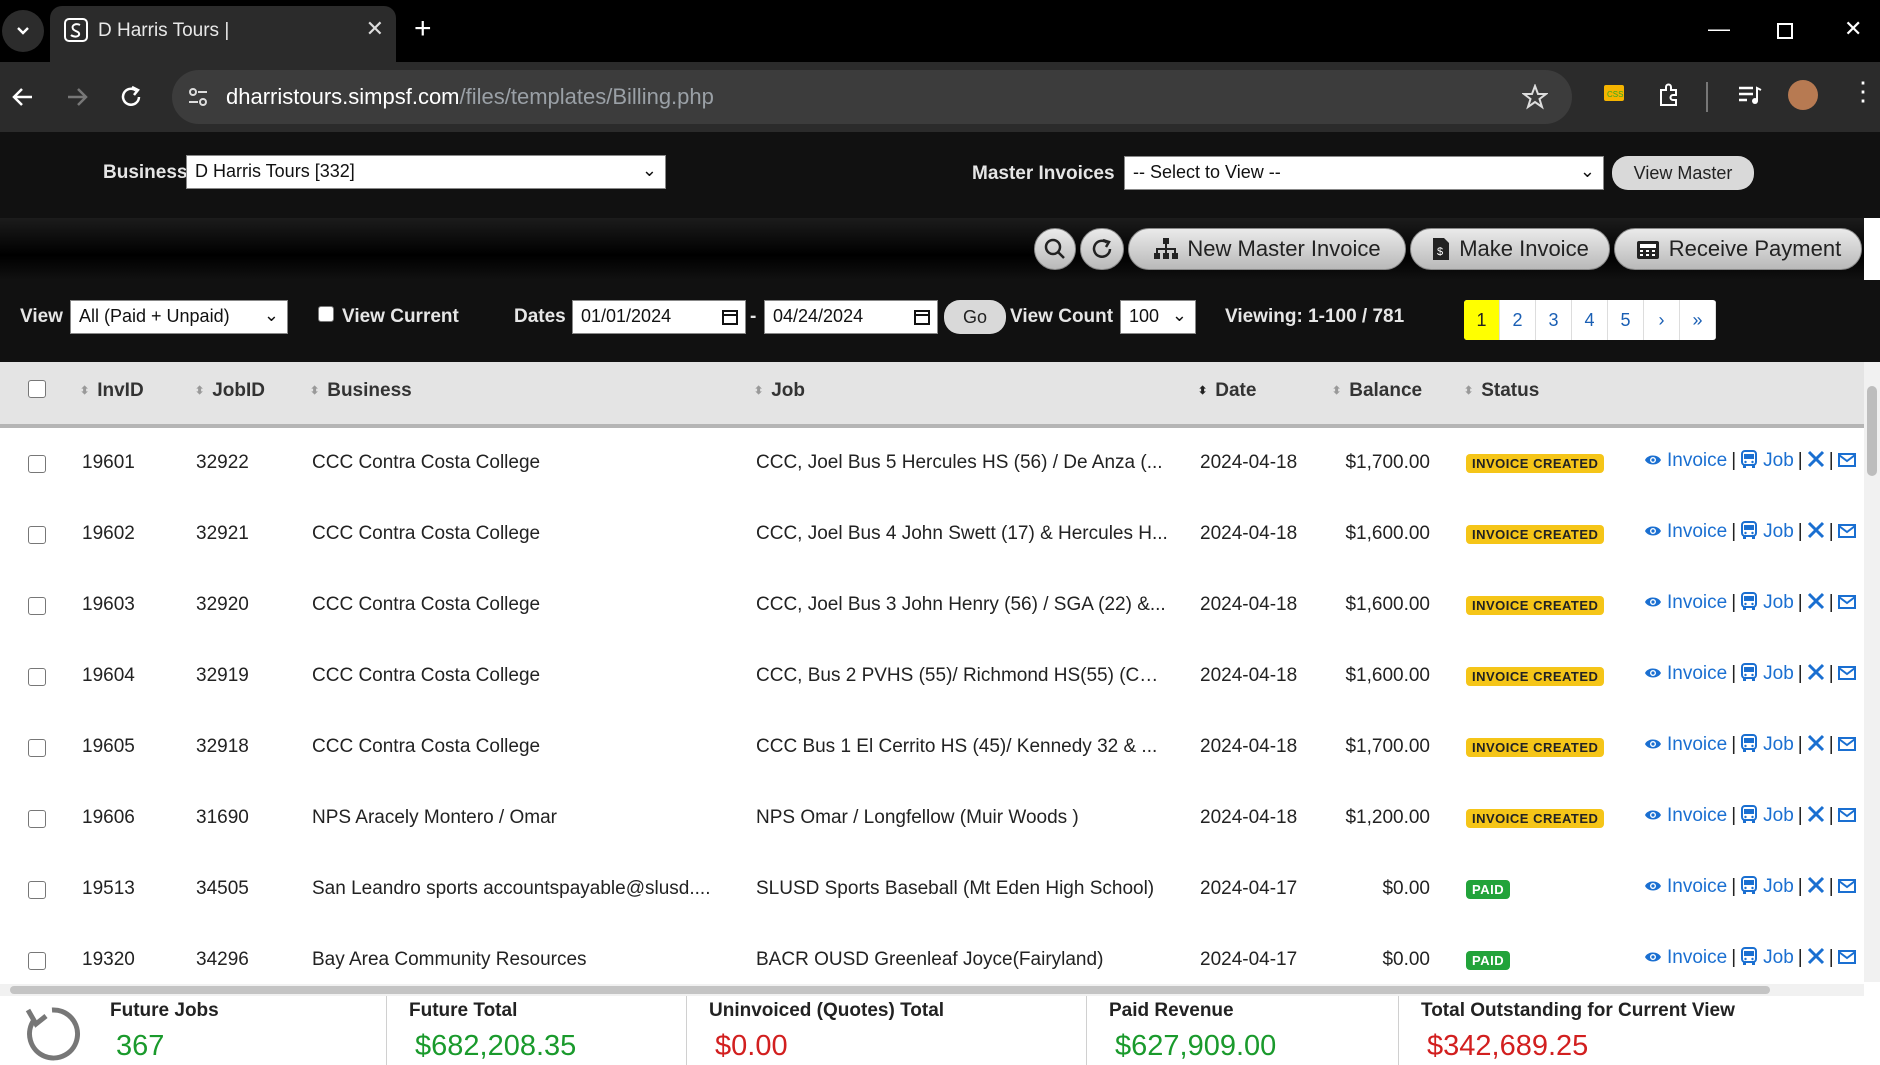 This screenshot has height=1065, width=1880. Describe the element at coordinates (1719, 29) in the screenshot. I see `minimize-icon: —` at that location.